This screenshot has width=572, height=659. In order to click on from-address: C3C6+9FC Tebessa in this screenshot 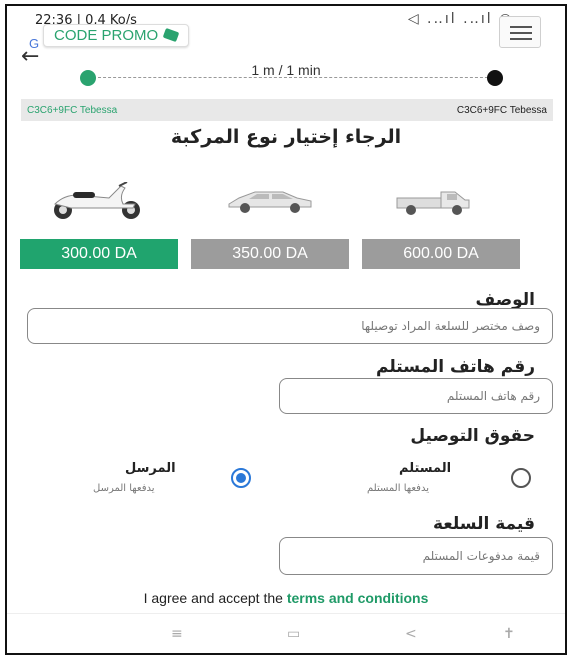, I will do `click(72, 110)`.